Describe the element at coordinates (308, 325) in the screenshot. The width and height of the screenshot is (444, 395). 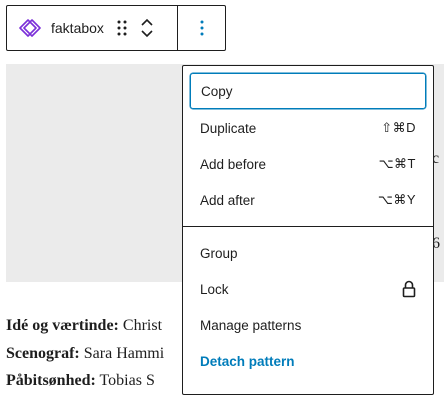
I see `menu-item-manage-patterns: Manage patterns` at that location.